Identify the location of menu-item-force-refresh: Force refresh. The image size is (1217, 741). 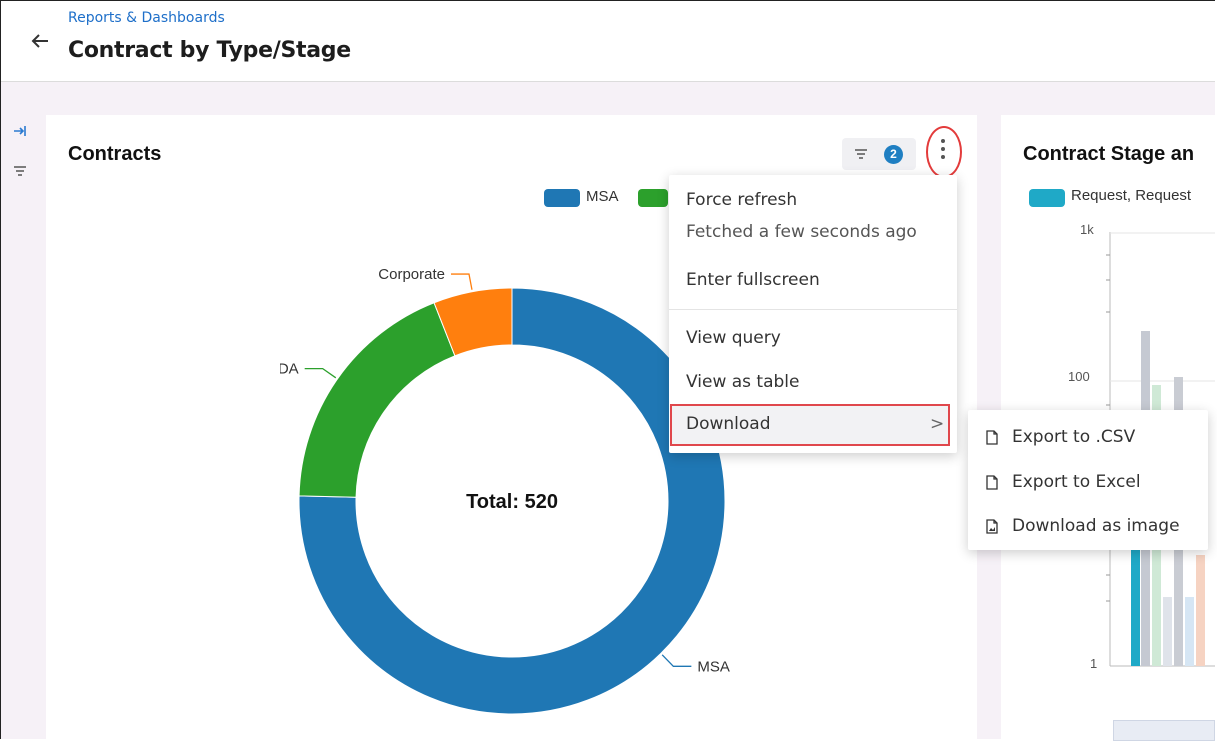
(741, 200).